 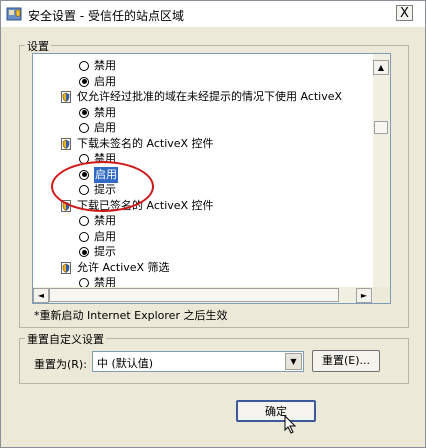 What do you see at coordinates (41, 295) in the screenshot?
I see `scroll-left-button: ◄` at bounding box center [41, 295].